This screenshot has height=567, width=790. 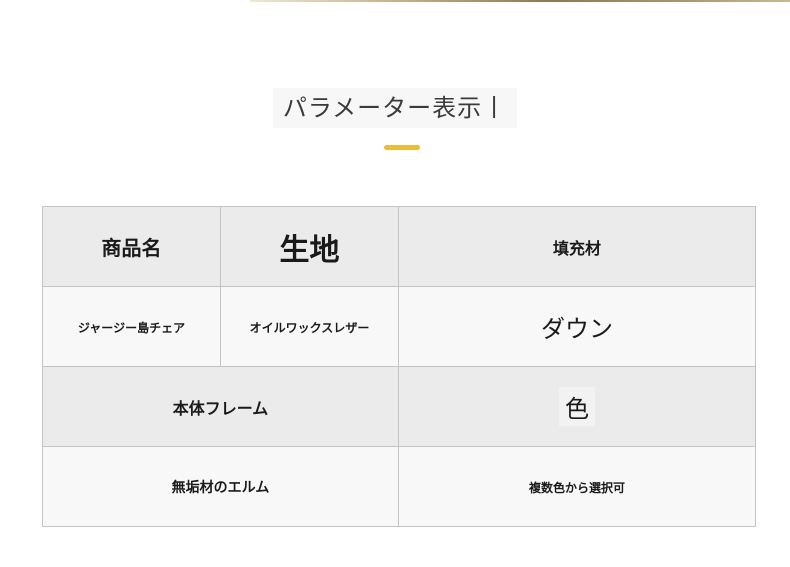 I want to click on label-product-name: 商品名, so click(x=131, y=248).